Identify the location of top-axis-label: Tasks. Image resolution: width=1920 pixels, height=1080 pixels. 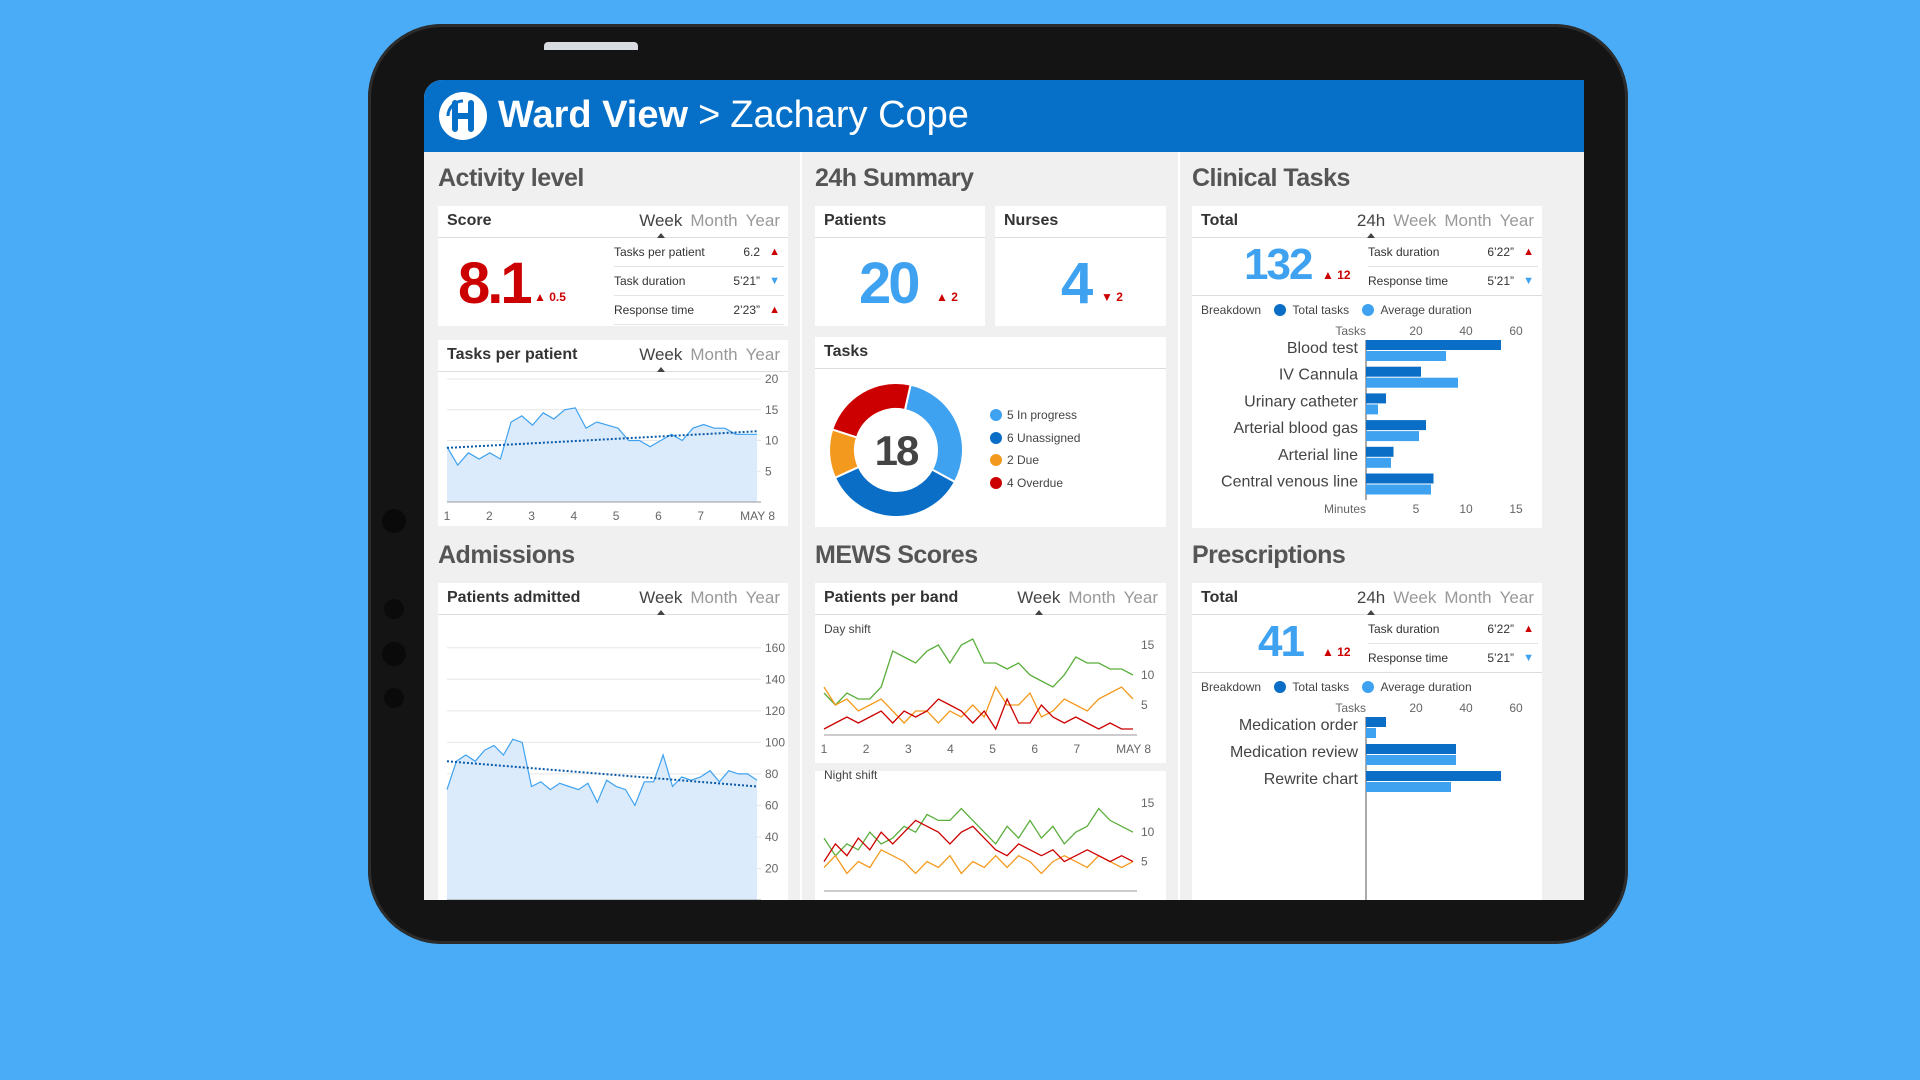
(1350, 331).